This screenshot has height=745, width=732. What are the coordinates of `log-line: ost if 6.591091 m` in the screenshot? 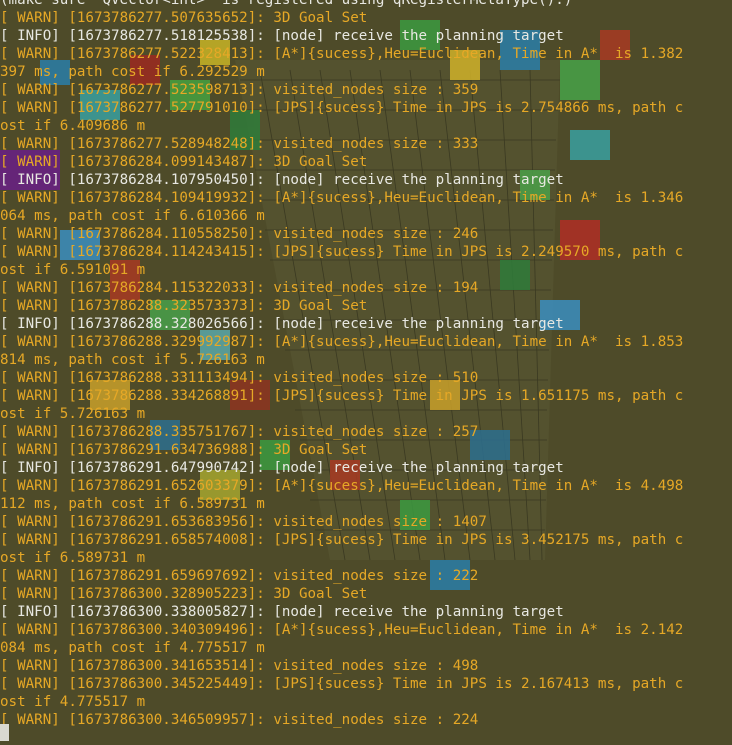 It's located at (73, 270).